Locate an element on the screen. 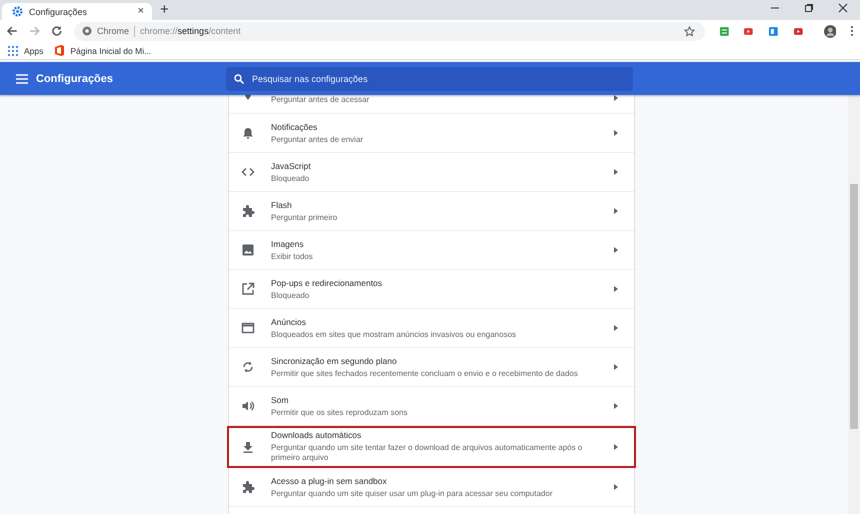 This screenshot has height=514, width=860. setting-title: Sincronização em segundo plano is located at coordinates (334, 361).